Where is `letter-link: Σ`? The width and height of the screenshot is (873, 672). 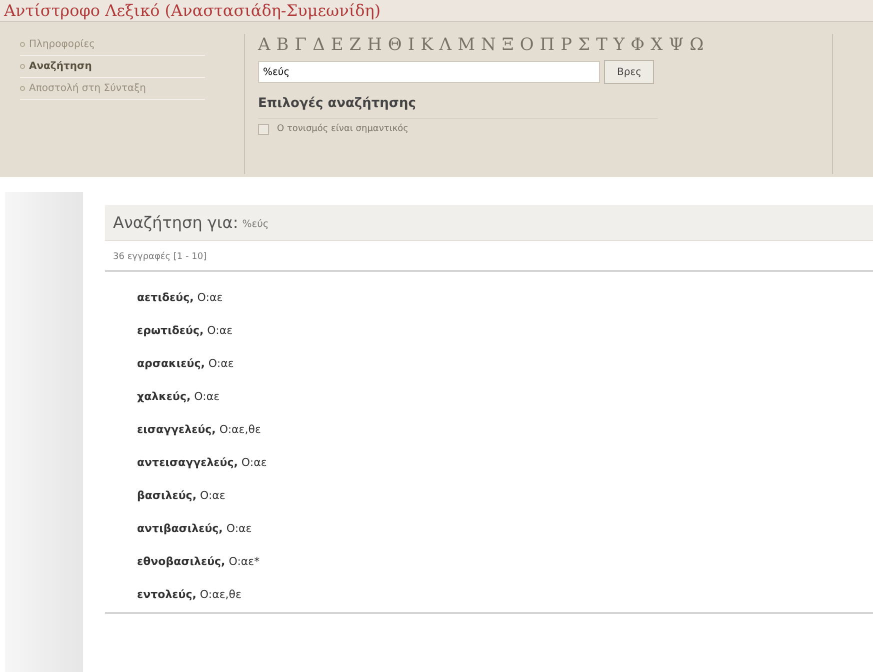 letter-link: Σ is located at coordinates (584, 45).